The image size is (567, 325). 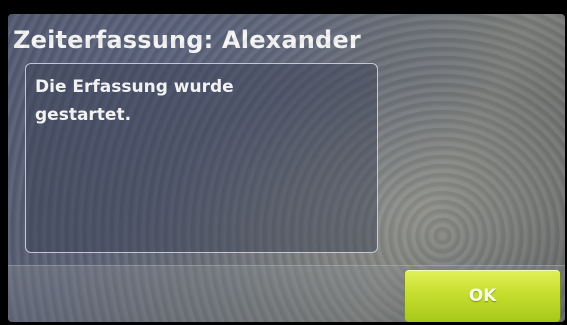 I want to click on message-text: Die Erfassung wurde gestartet., so click(x=200, y=101).